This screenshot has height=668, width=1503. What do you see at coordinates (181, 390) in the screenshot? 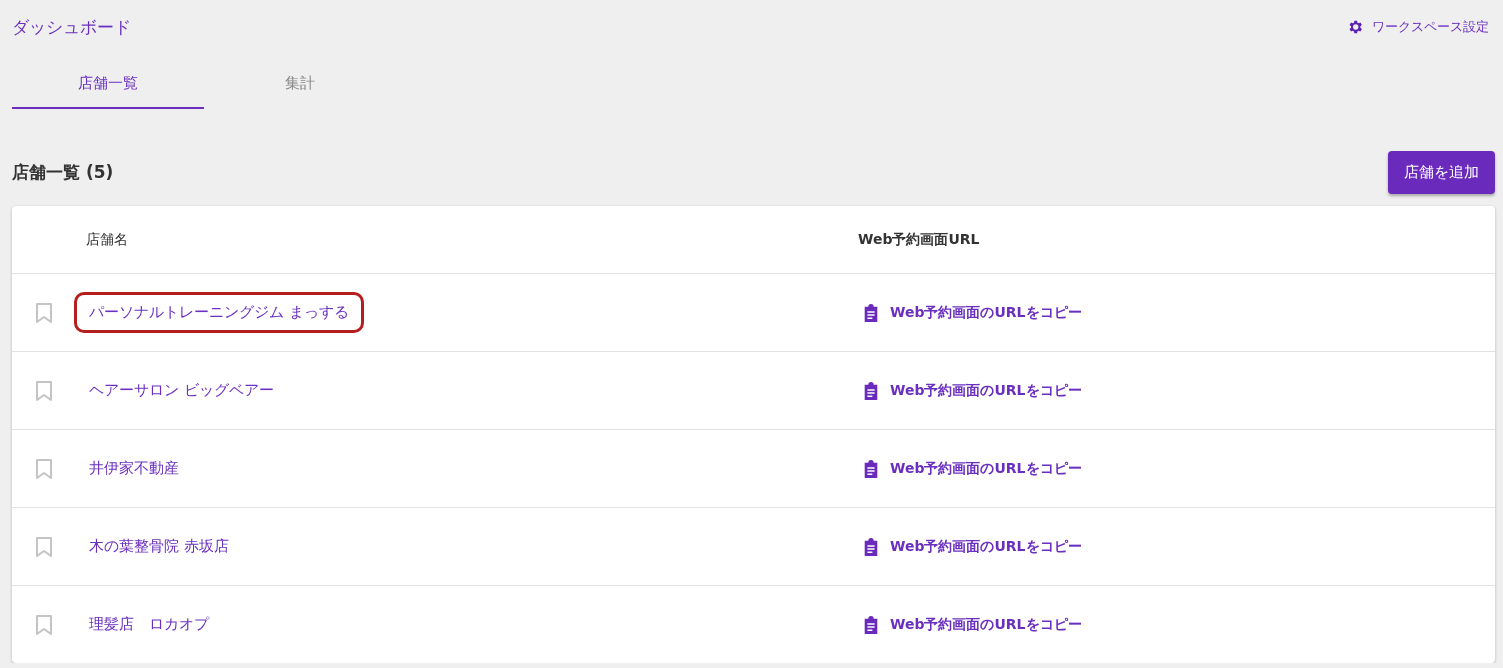
I see `store-name-link: ヘアーサロン ビッグベアー` at bounding box center [181, 390].